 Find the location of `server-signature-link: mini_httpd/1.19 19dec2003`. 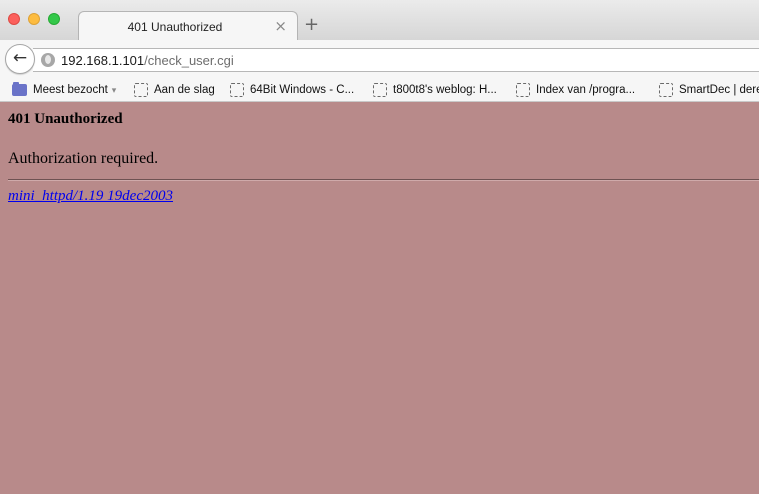

server-signature-link: mini_httpd/1.19 19dec2003 is located at coordinates (90, 196).